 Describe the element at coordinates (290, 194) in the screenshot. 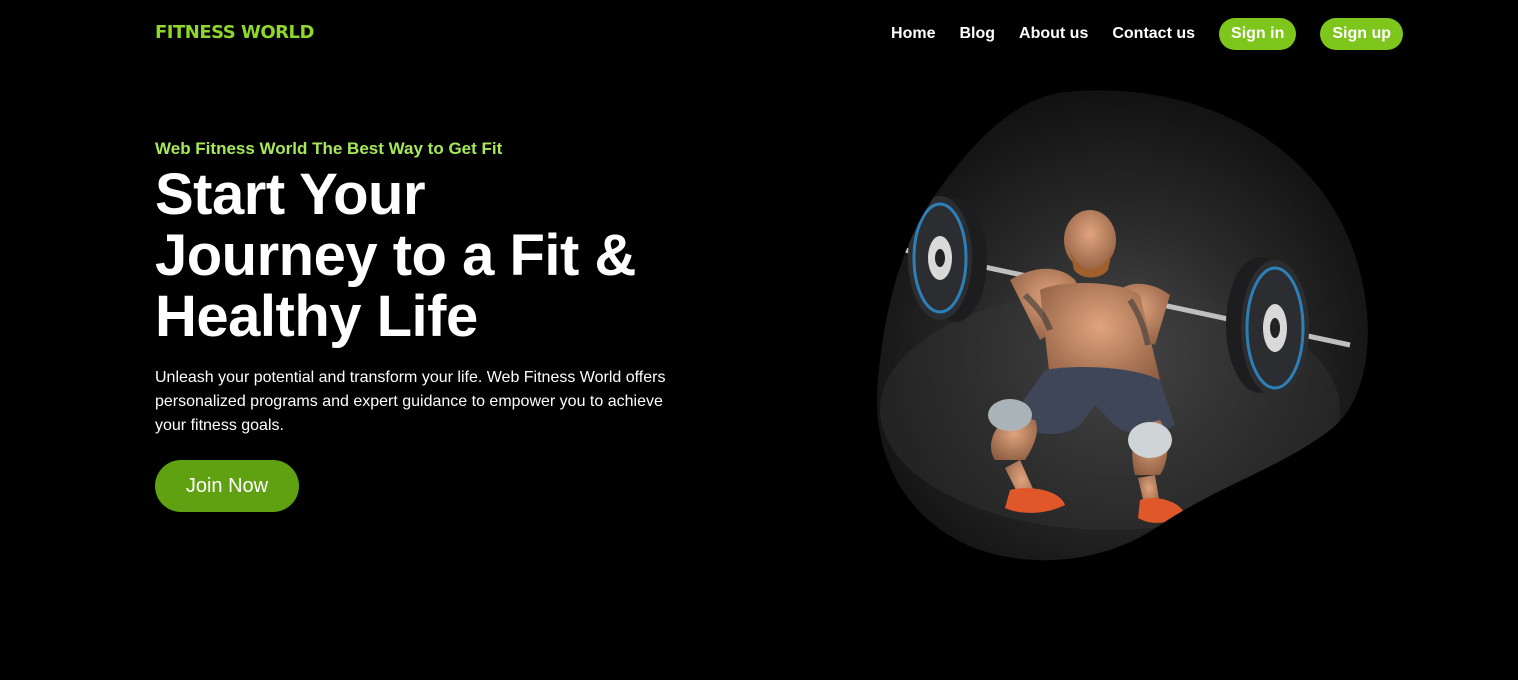

I see `headline-line-1: Start Your` at that location.